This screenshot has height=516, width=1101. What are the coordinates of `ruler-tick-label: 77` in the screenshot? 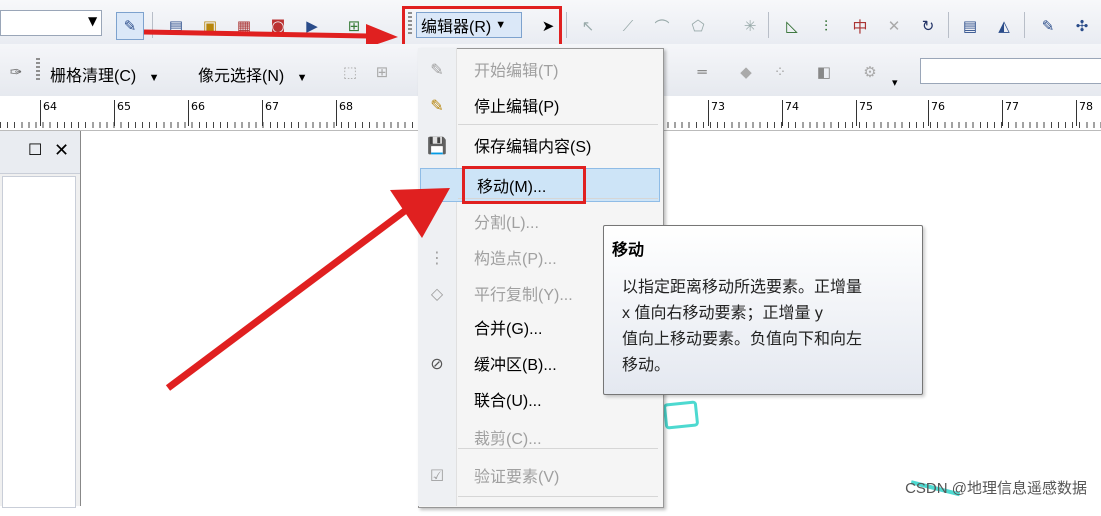 It's located at (1010, 113).